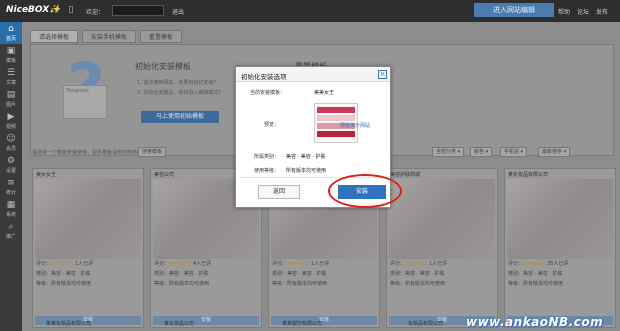 This screenshot has height=331, width=620. I want to click on filter-hint: 请选择一个模板安装使用，更多模板请到应用商店, so click(87, 153).